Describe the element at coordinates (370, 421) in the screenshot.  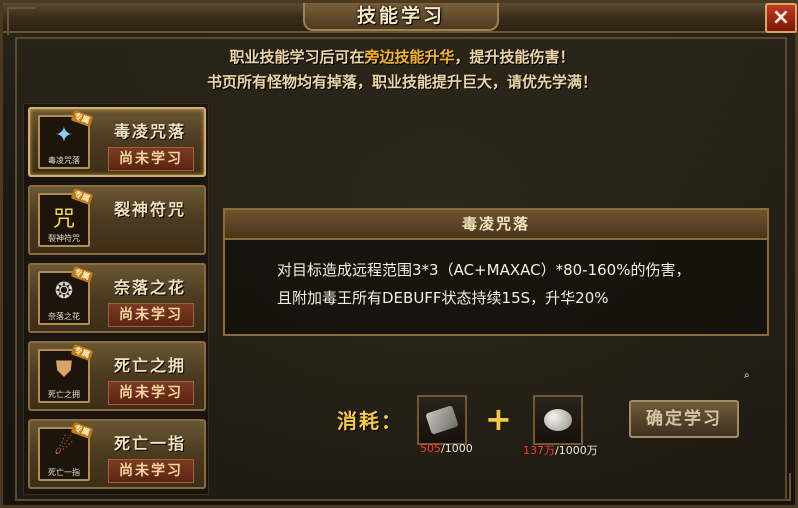
I see `cost-label: 消耗：` at that location.